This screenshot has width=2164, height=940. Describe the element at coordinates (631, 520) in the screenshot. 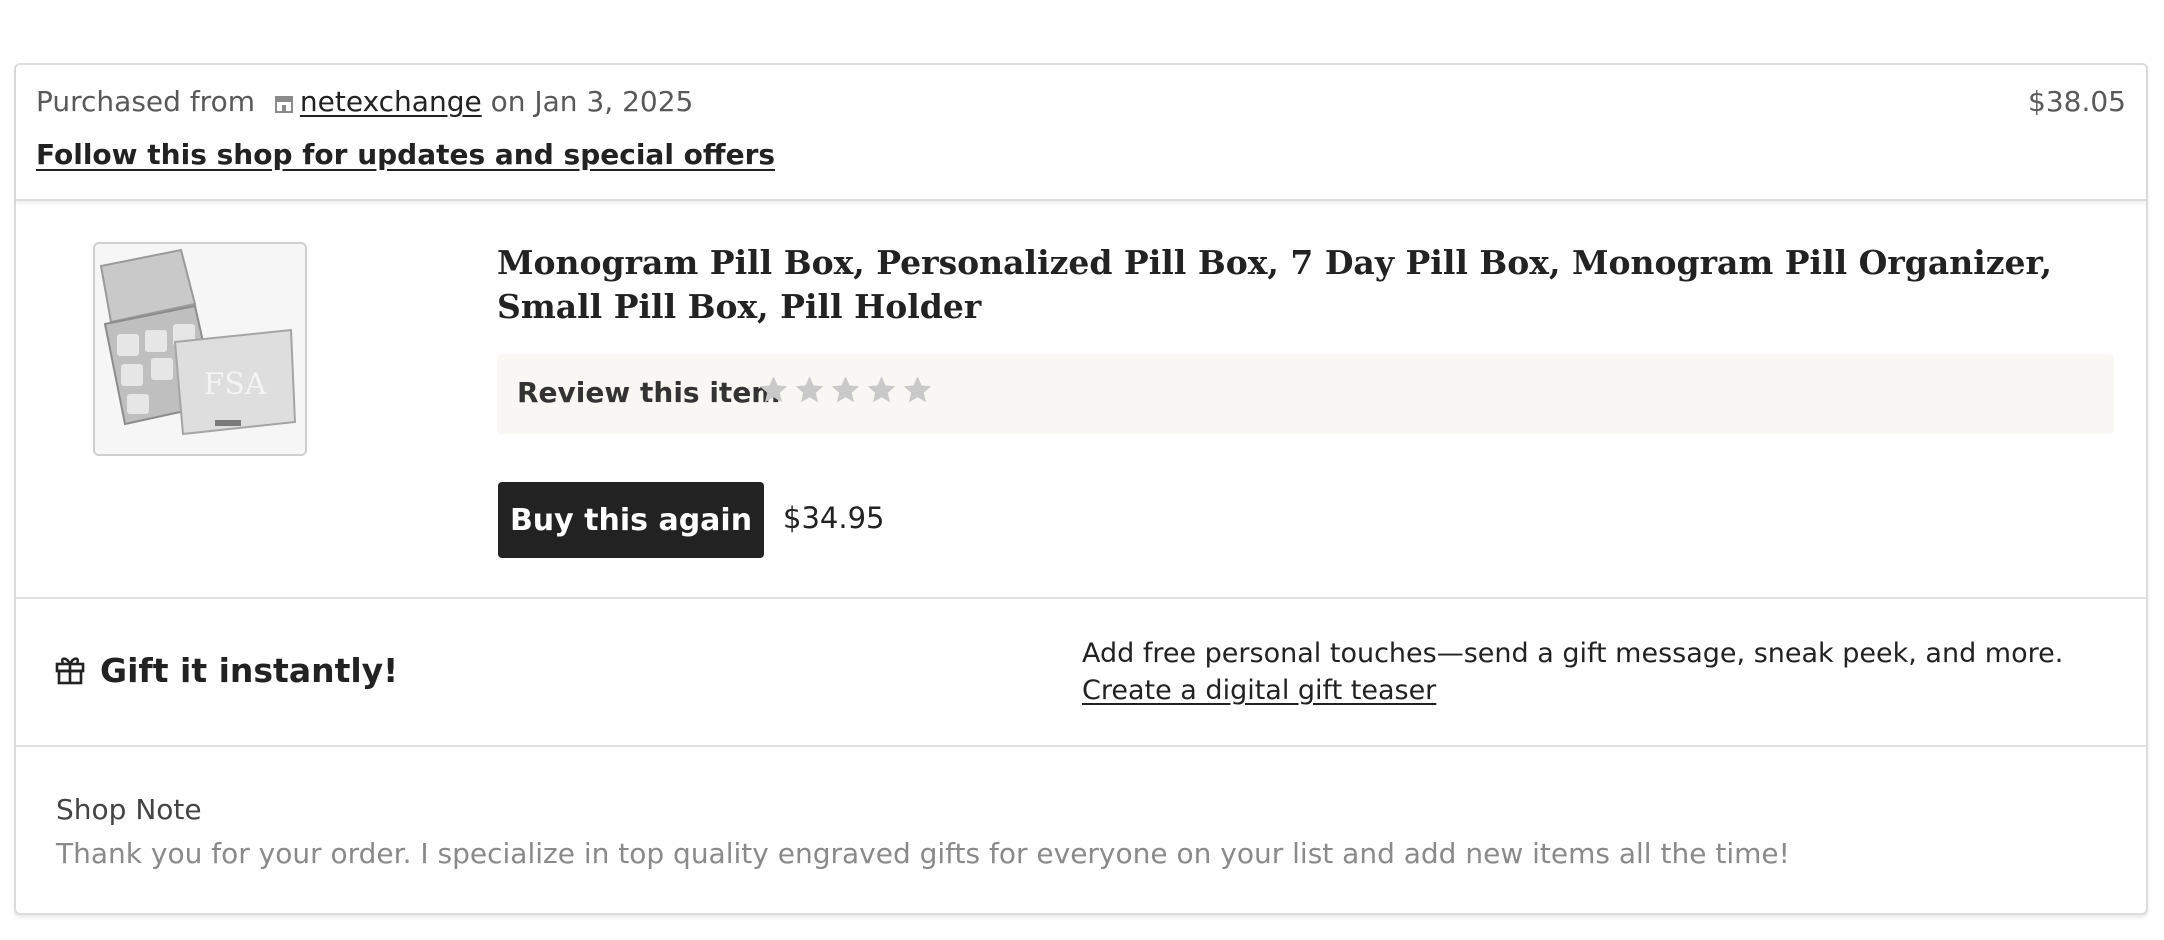

I see `buy-again-button: Buy this again` at that location.